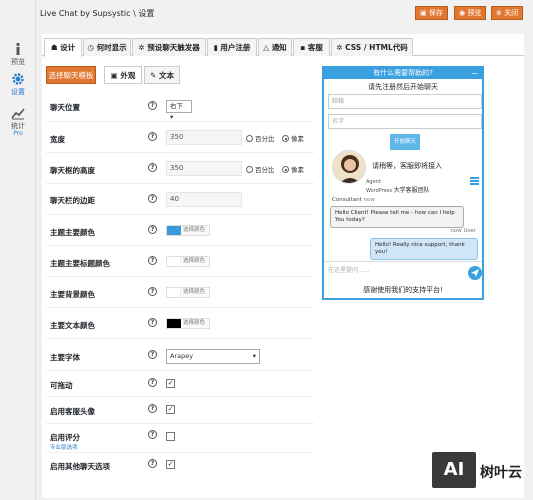 The width and height of the screenshot is (533, 500). I want to click on position-select: 右下 ▾, so click(179, 110).